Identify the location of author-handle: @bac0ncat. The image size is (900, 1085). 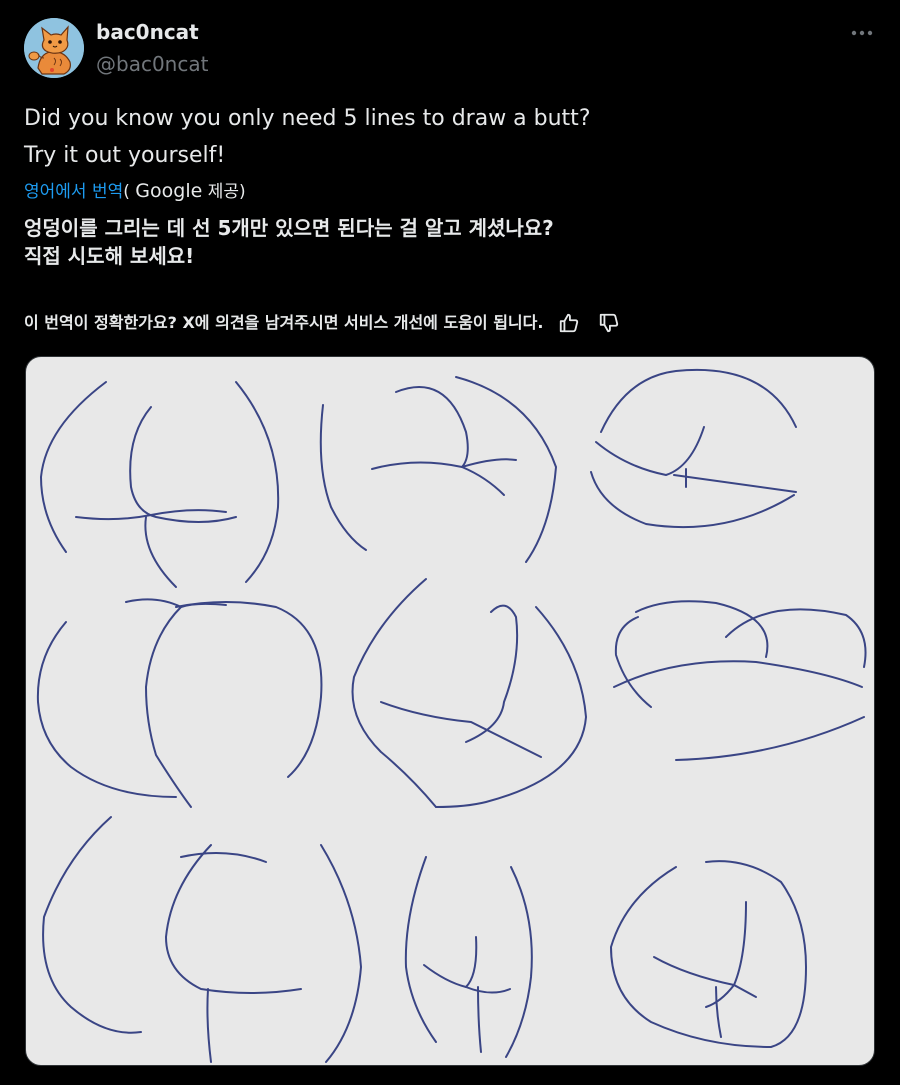
(152, 64).